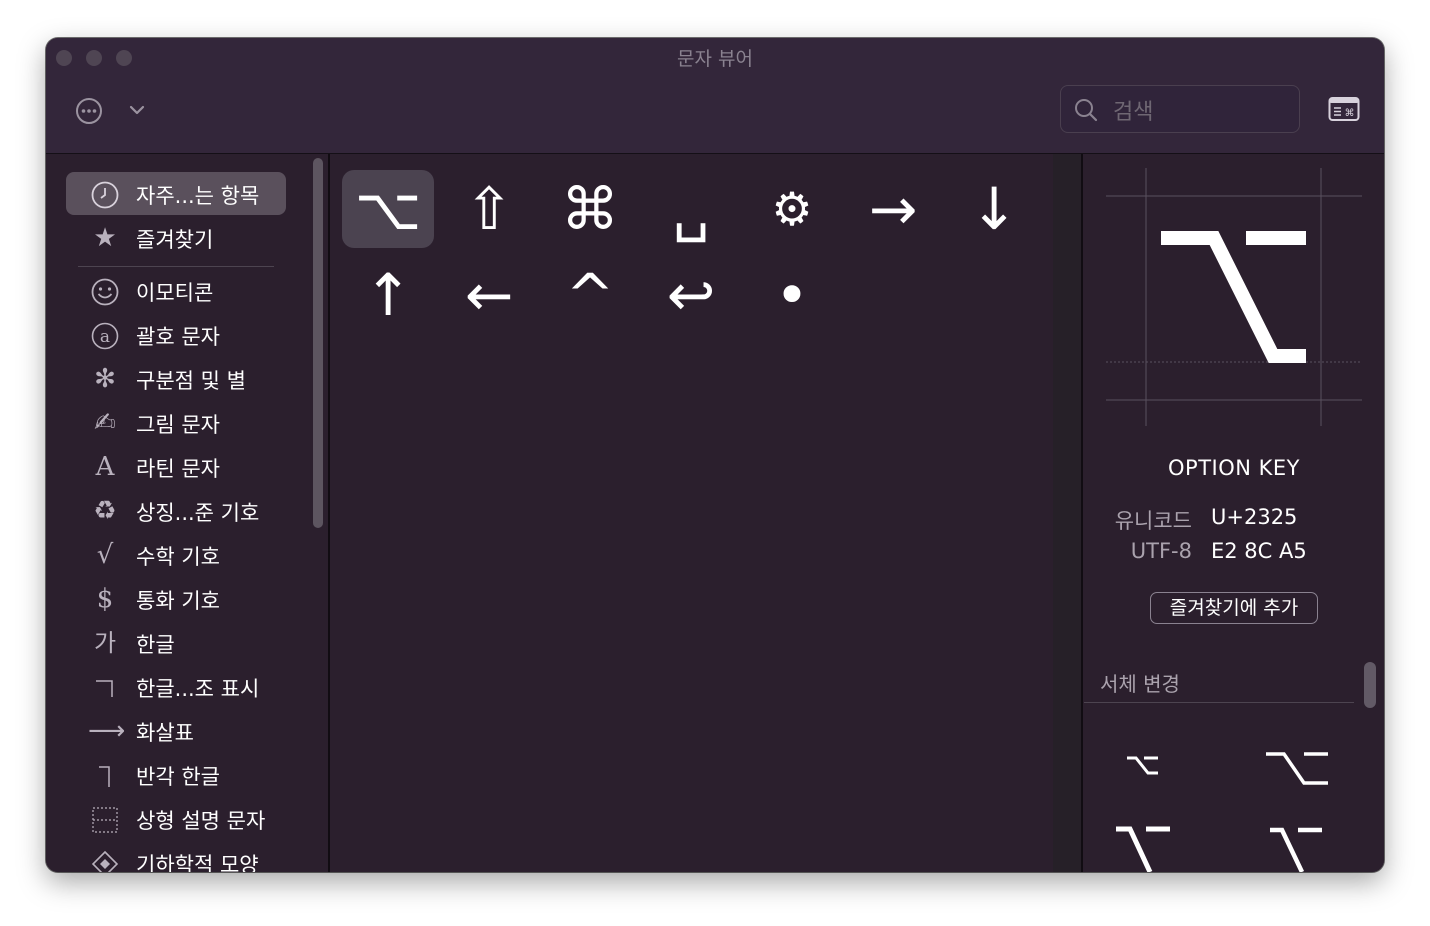 The height and width of the screenshot is (926, 1430). Describe the element at coordinates (1153, 521) in the screenshot. I see `unicode-label: 유니코드` at that location.